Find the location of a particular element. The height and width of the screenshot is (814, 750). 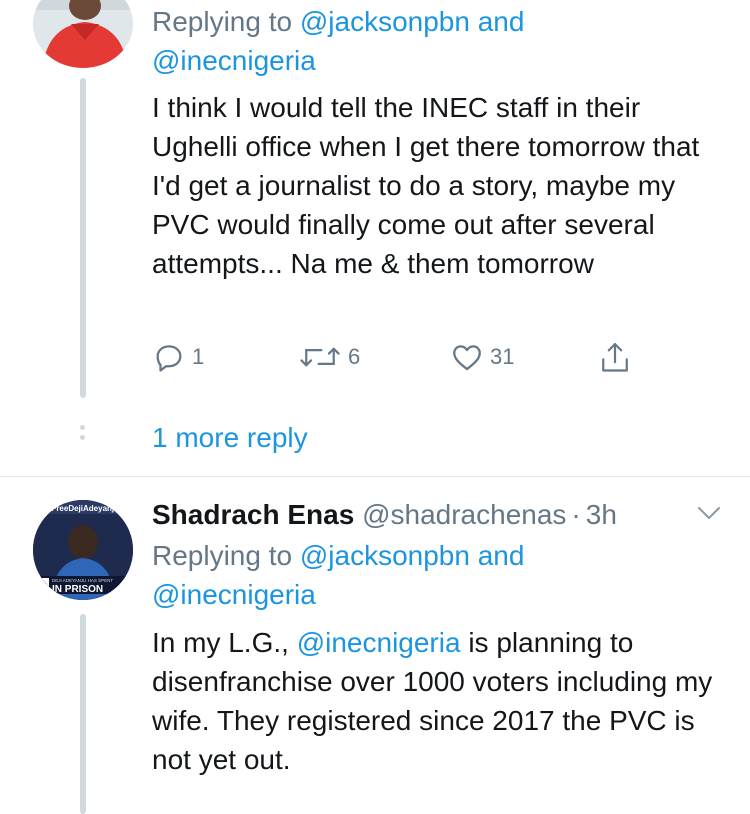

reply-count: 1 is located at coordinates (198, 356).